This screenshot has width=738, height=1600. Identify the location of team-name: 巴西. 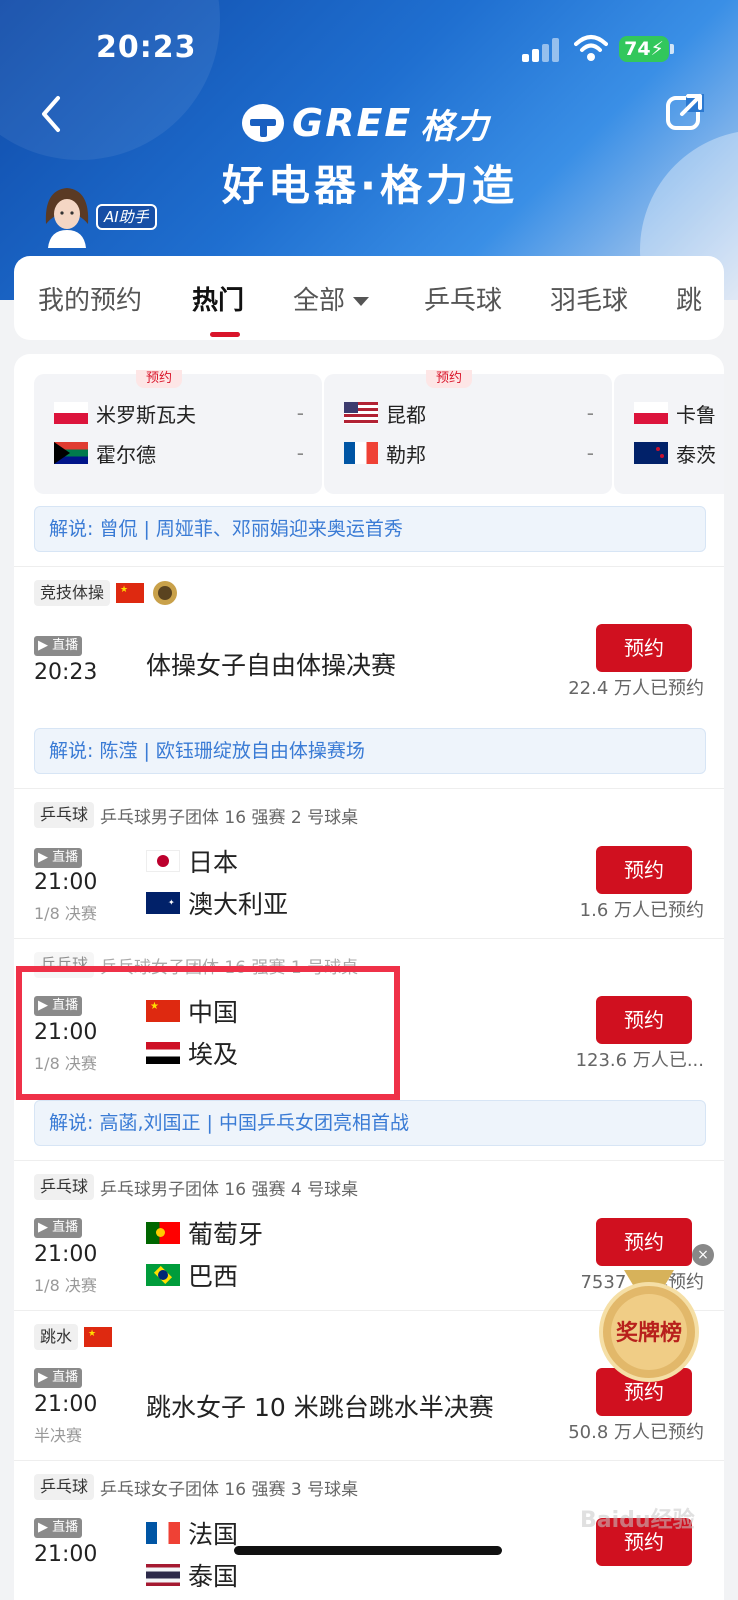
(213, 1276).